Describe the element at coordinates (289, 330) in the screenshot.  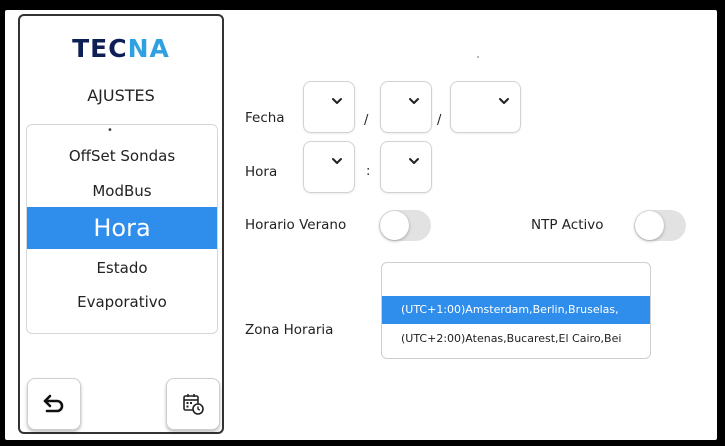
I see `timezone-label: Zona Horaria` at that location.